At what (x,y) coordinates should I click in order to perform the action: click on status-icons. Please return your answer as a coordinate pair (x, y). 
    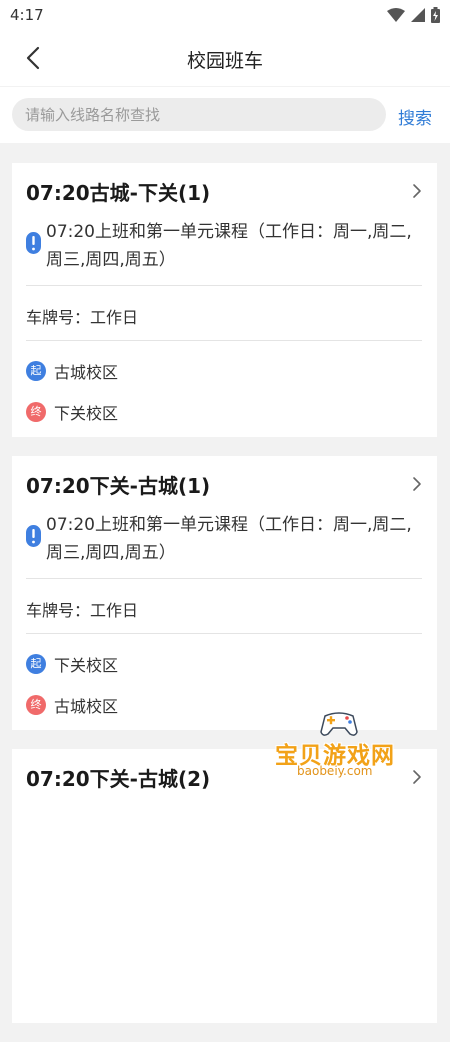
    Looking at the image, I should click on (413, 15).